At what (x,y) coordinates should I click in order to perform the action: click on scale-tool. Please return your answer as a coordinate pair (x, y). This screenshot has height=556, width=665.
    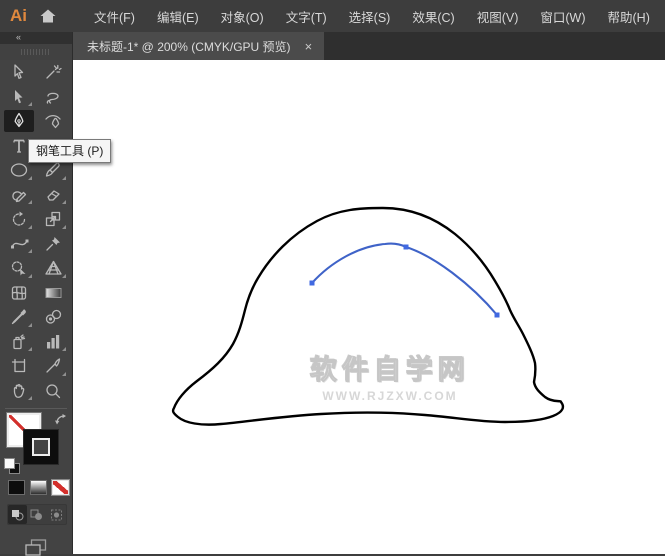
    Looking at the image, I should click on (53, 219).